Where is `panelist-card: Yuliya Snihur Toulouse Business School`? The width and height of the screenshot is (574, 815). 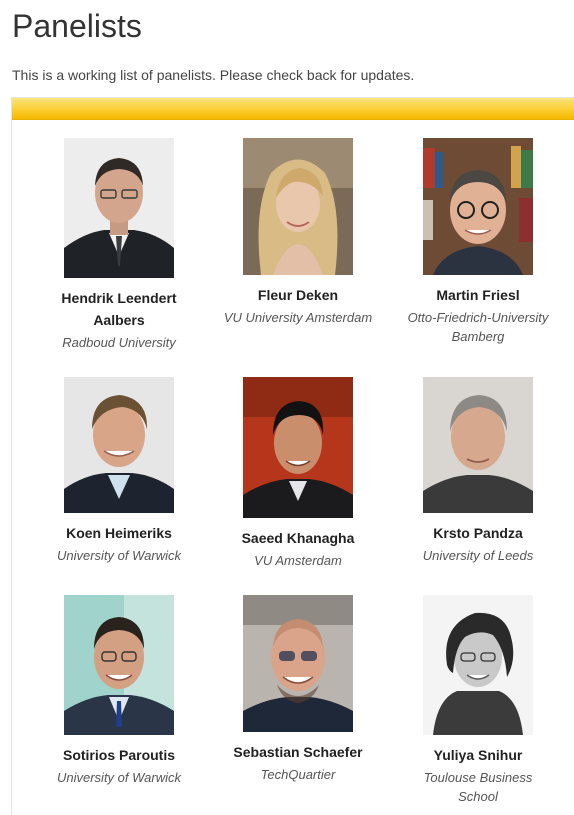 panelist-card: Yuliya Snihur Toulouse Business School is located at coordinates (478, 700).